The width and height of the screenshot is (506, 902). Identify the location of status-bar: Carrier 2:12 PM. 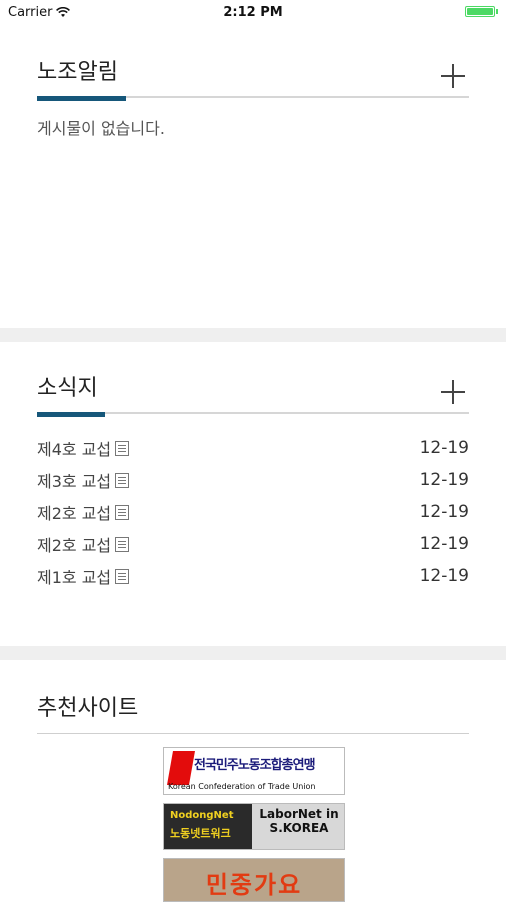
(253, 13).